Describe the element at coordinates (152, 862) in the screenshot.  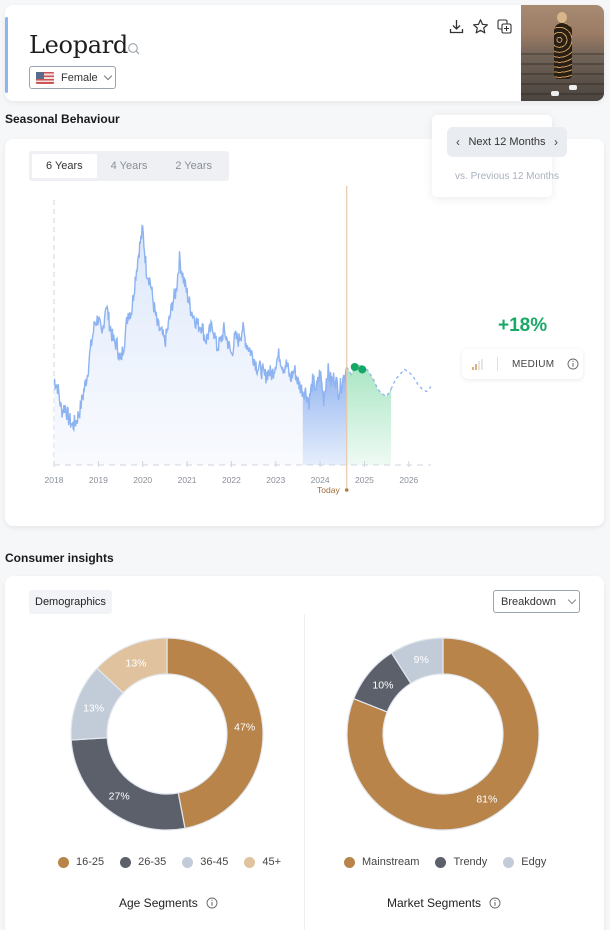
I see `legend-label: 26-35` at that location.